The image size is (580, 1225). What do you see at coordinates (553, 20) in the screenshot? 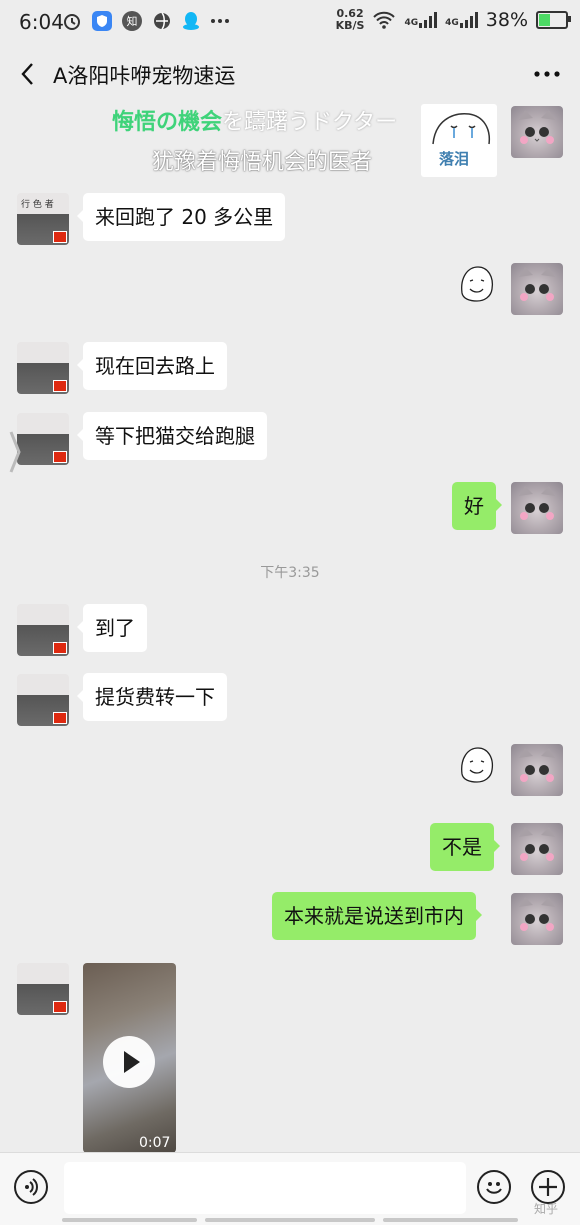
I see `battery-icon` at bounding box center [553, 20].